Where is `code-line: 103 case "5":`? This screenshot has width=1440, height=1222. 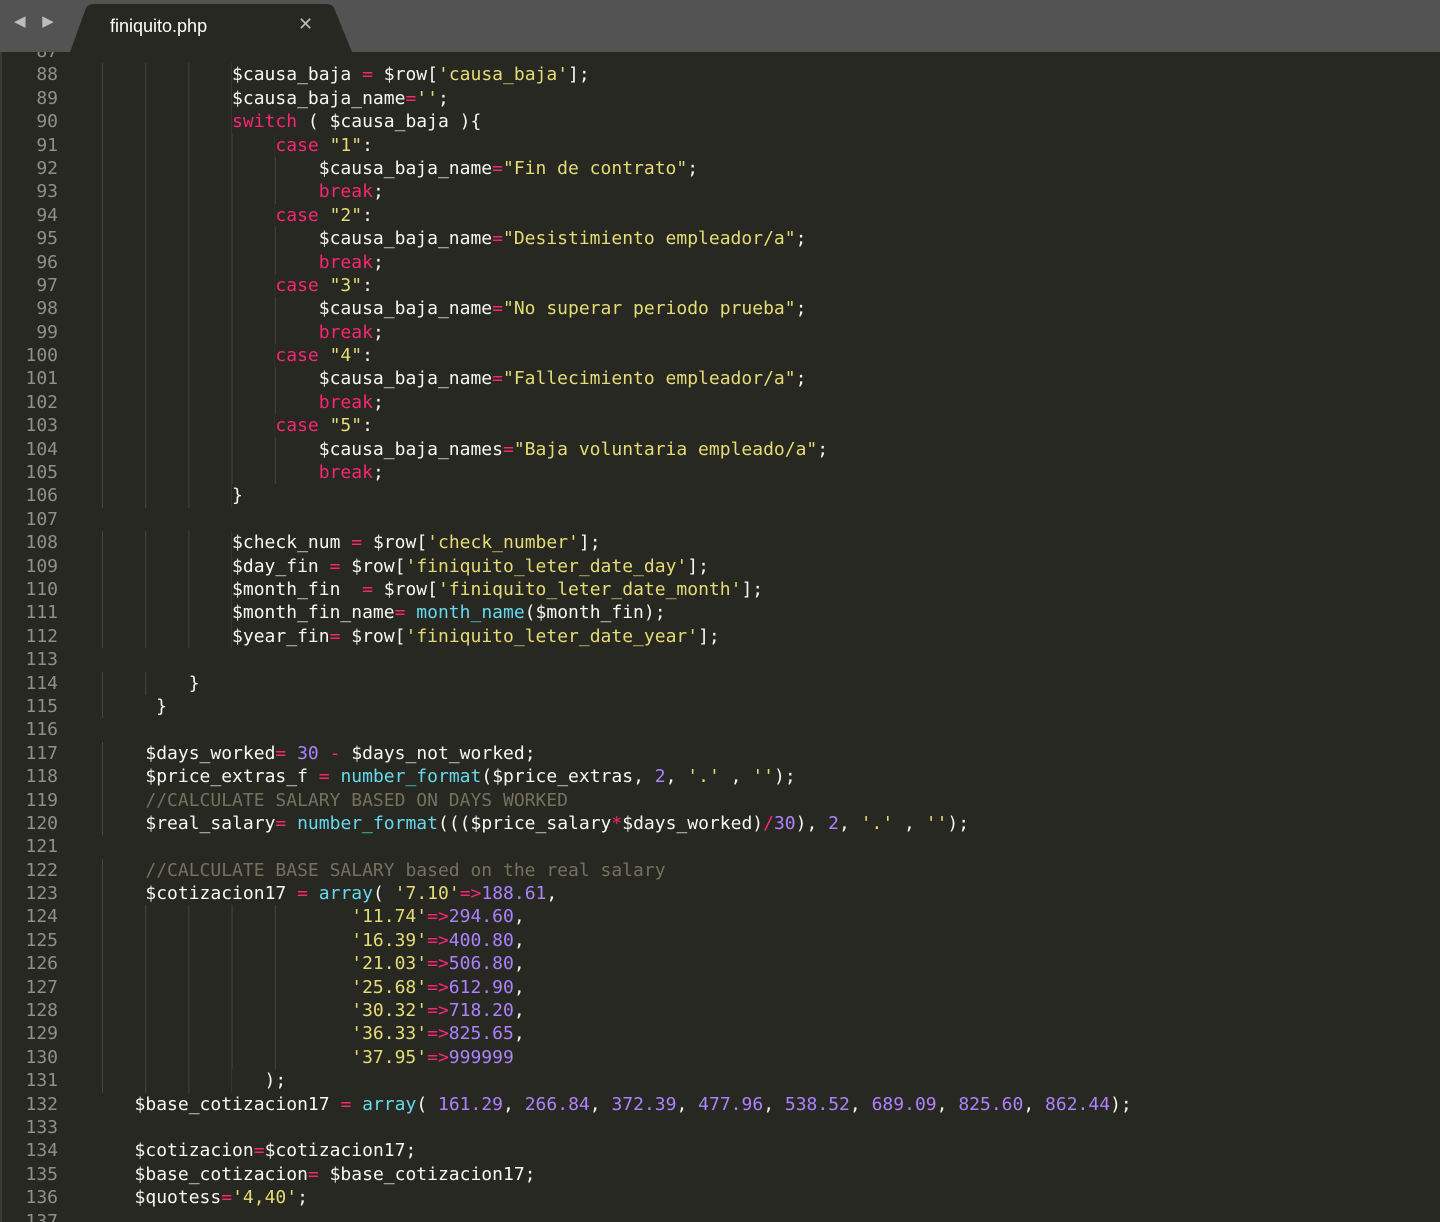
code-line: 103 case "5": is located at coordinates (566, 426).